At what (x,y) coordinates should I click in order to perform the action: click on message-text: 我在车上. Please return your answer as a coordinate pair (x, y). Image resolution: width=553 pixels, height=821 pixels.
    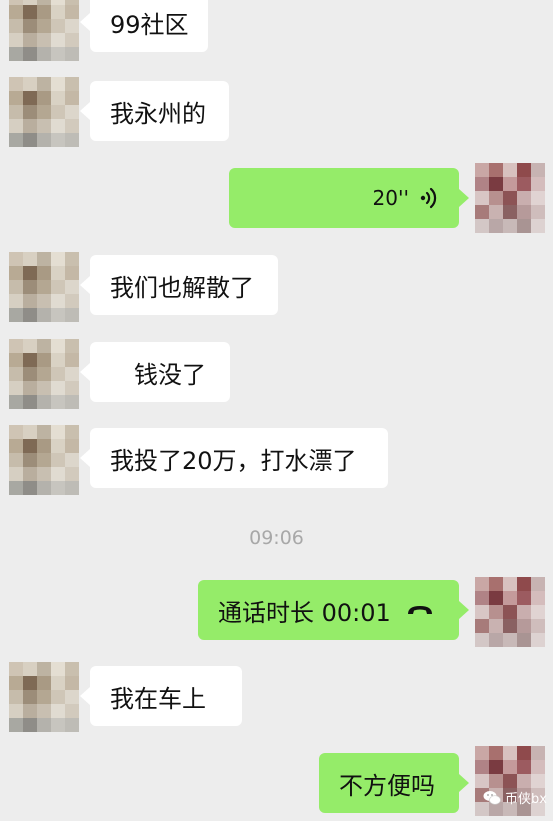
    Looking at the image, I should click on (158, 698).